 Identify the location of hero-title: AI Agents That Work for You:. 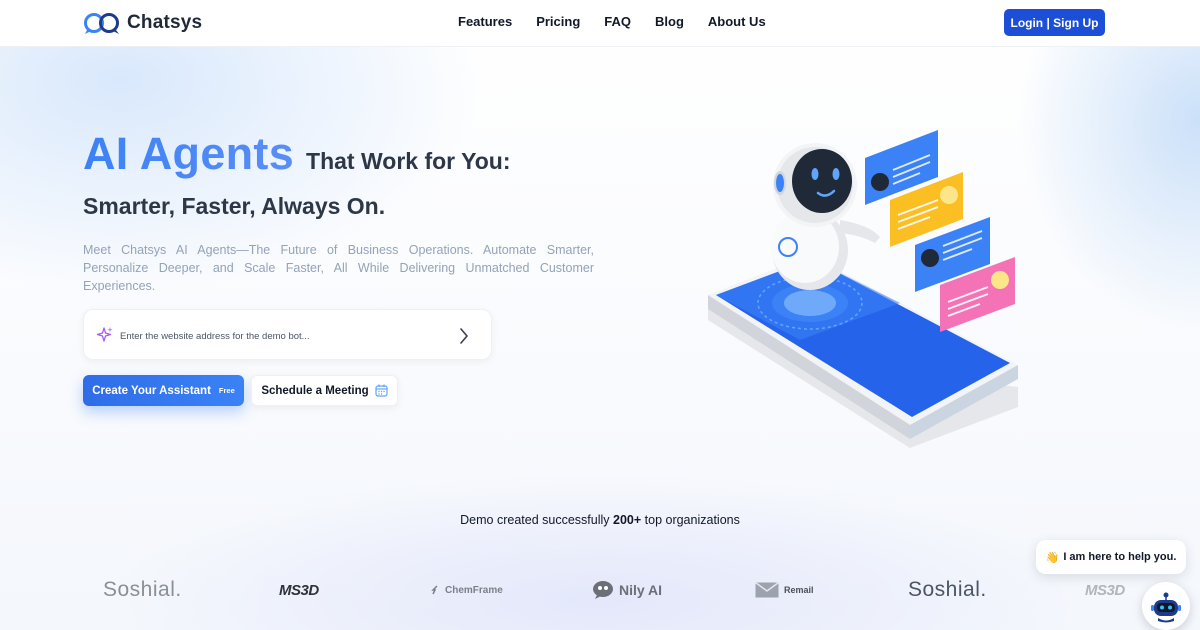
(297, 154).